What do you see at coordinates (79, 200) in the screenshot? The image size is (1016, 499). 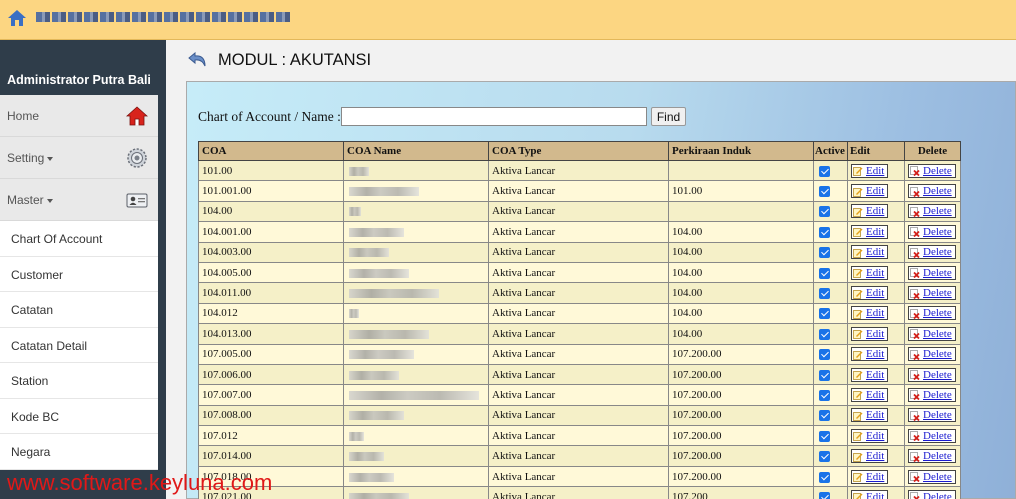 I see `sidebar-item-master: Master` at bounding box center [79, 200].